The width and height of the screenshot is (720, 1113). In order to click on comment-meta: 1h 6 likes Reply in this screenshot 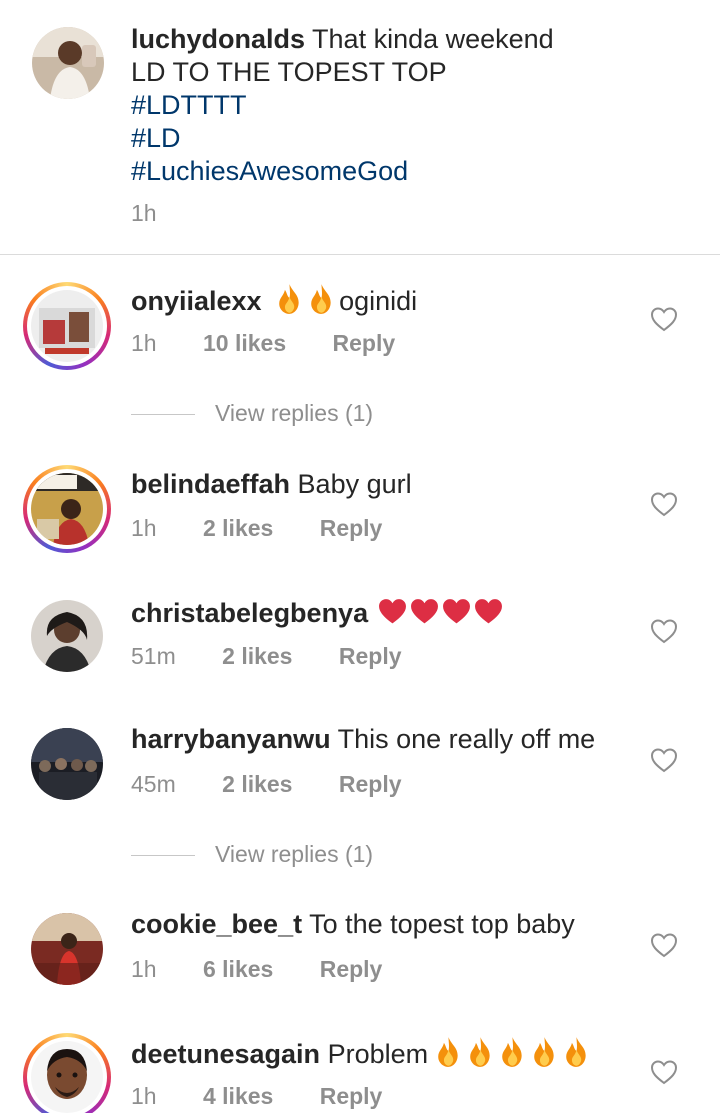, I will do `click(256, 969)`.